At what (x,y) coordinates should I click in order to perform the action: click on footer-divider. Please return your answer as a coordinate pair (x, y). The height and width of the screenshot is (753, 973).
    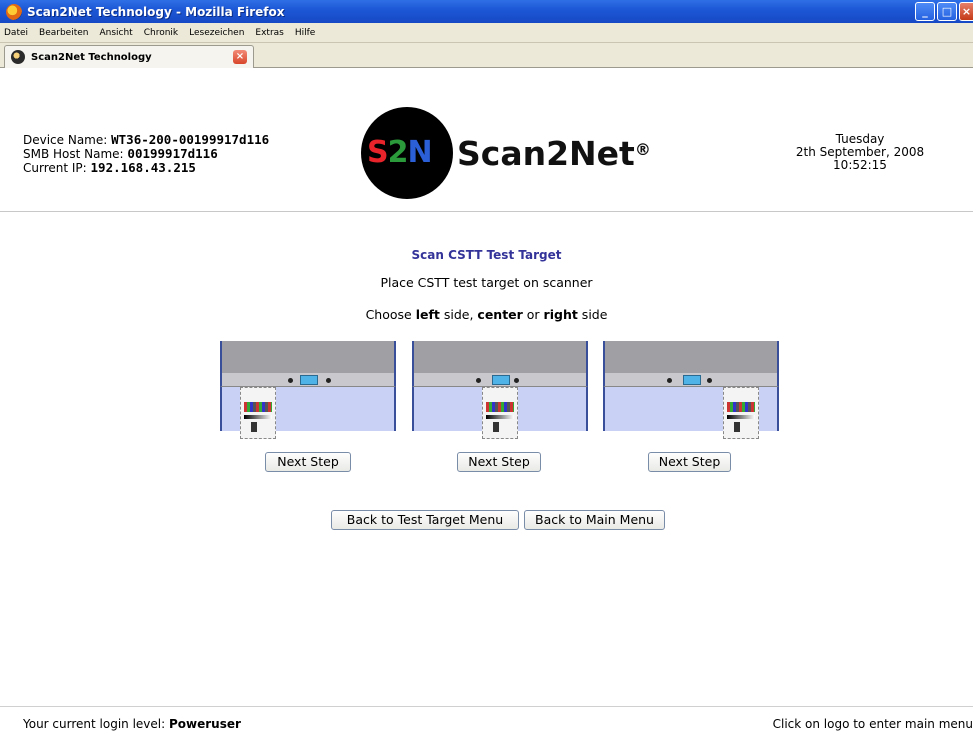
    Looking at the image, I should click on (486, 706).